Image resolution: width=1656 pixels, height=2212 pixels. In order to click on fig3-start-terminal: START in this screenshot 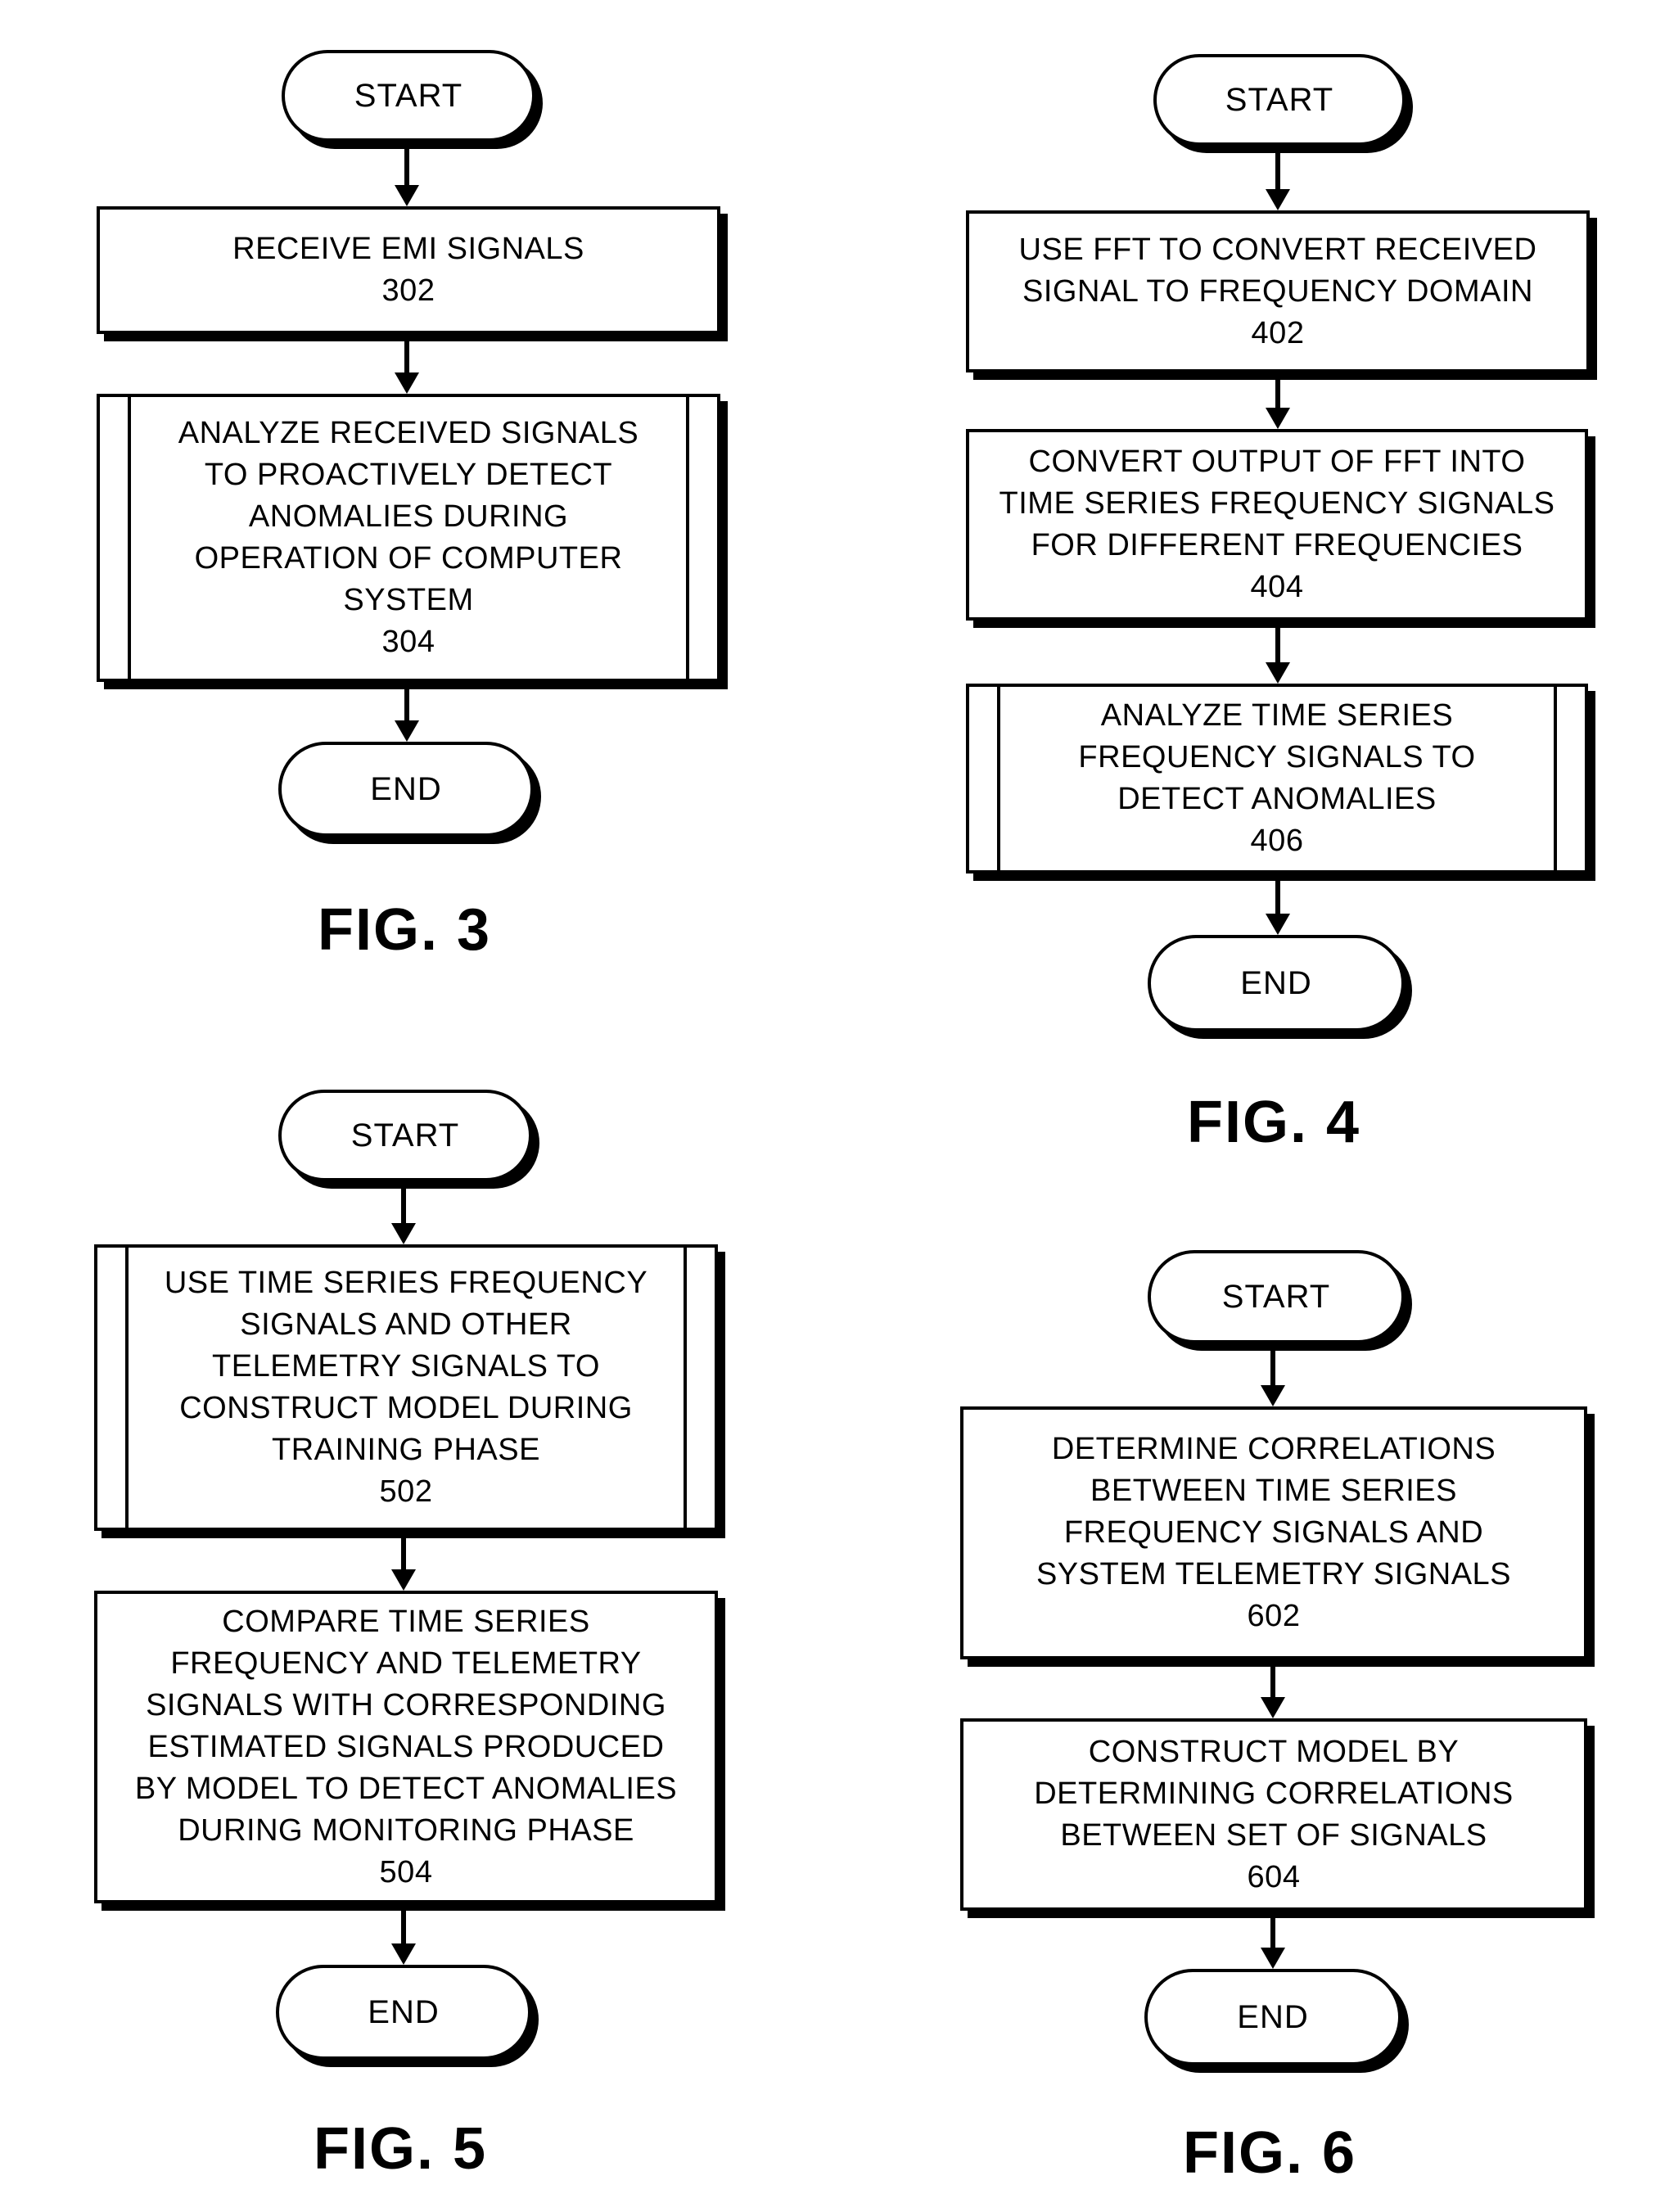, I will do `click(408, 96)`.